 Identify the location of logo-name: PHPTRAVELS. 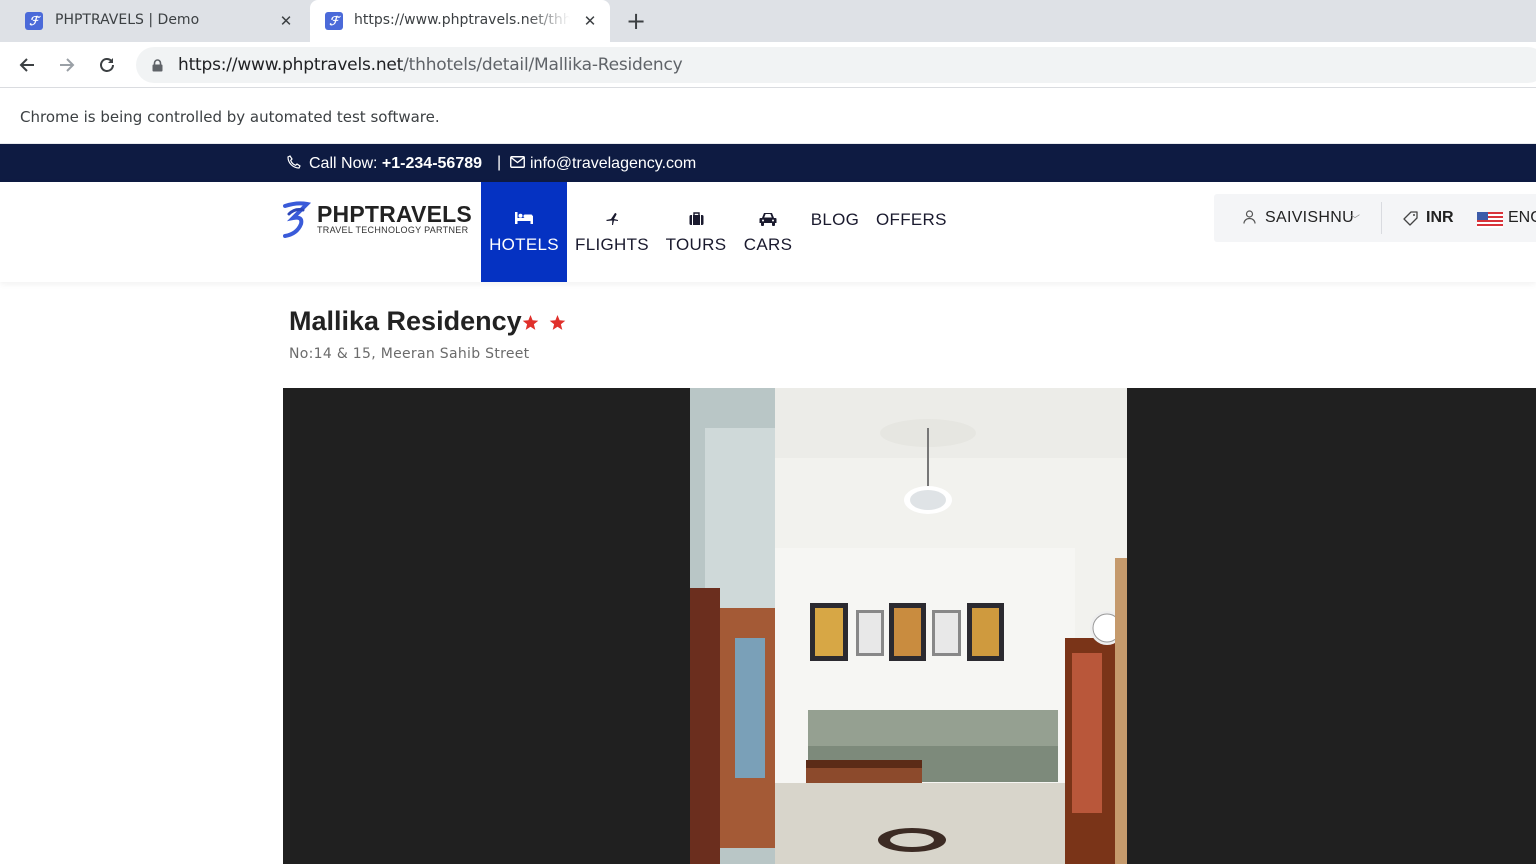
(394, 214).